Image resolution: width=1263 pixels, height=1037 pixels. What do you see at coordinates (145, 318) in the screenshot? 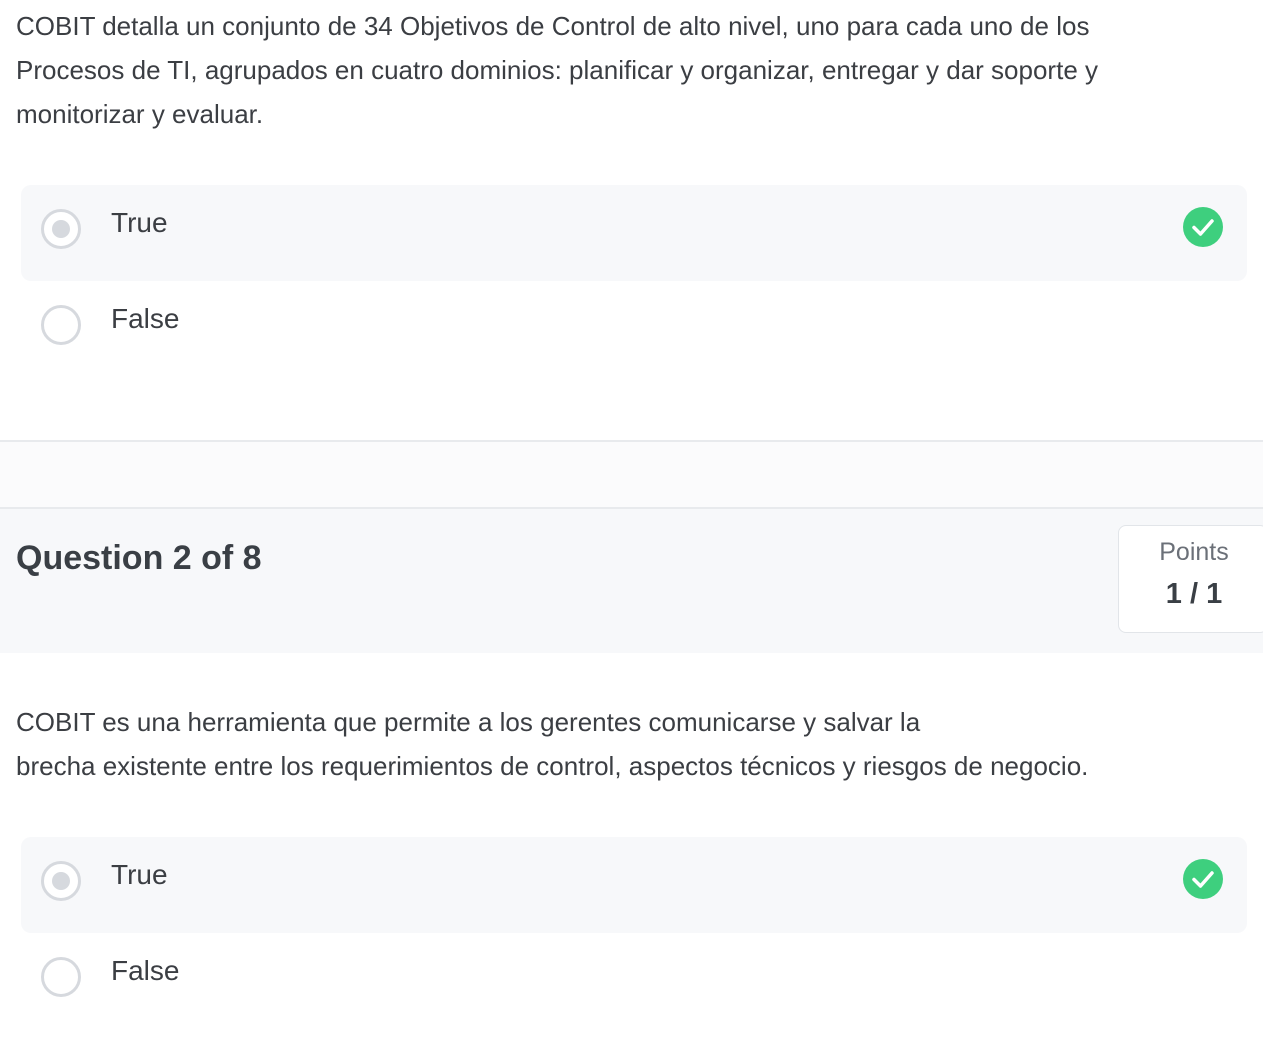
I see `q1-option-false-label: False` at bounding box center [145, 318].